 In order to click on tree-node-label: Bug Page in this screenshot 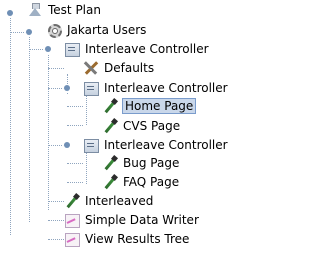, I will do `click(151, 163)`.